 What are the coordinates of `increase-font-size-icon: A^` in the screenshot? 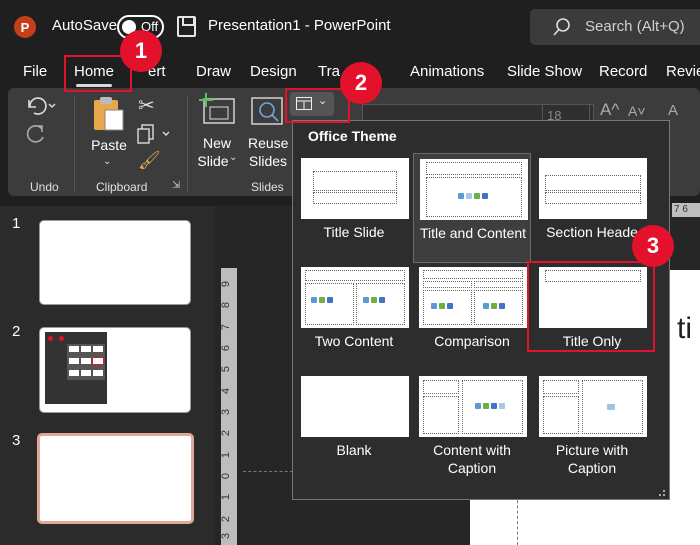 It's located at (609, 110).